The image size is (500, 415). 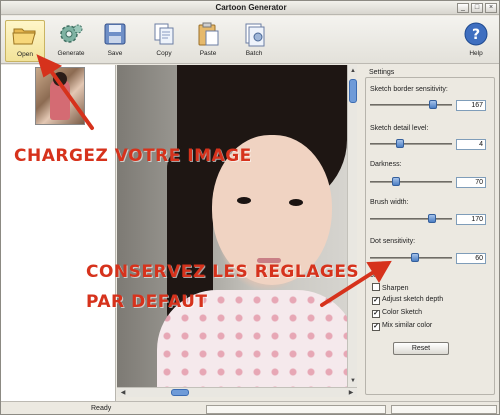 I want to click on paste-icon, so click(x=208, y=34).